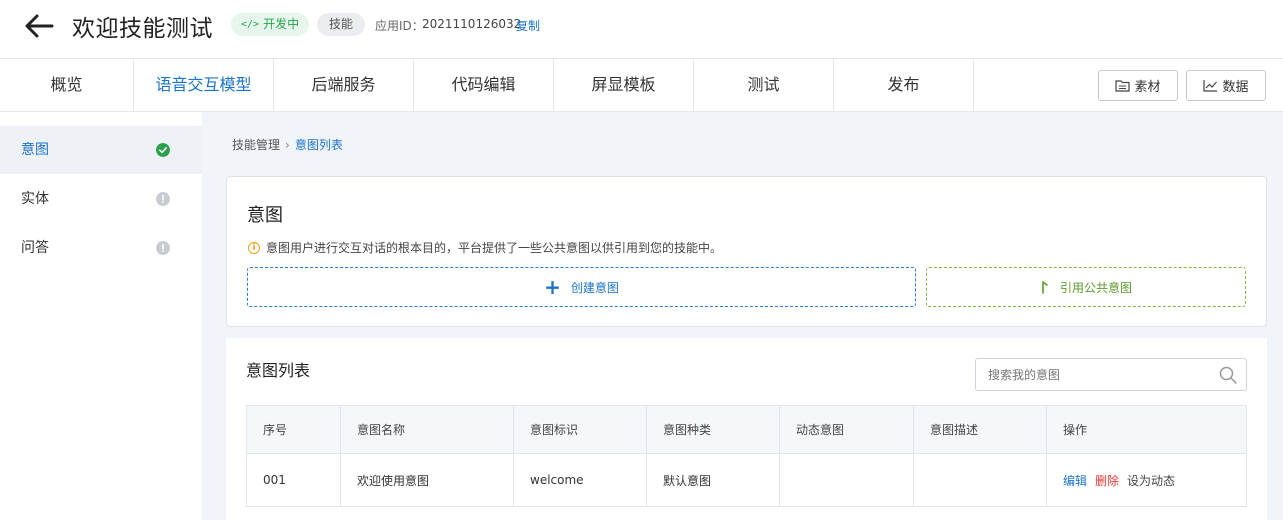  Describe the element at coordinates (846, 480) in the screenshot. I see `cell-dynamic` at that location.